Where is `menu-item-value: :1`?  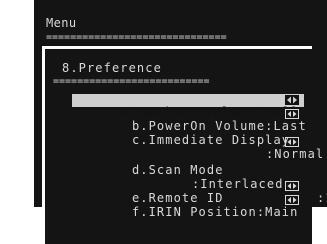 menu-item-value: :1 is located at coordinates (321, 198).